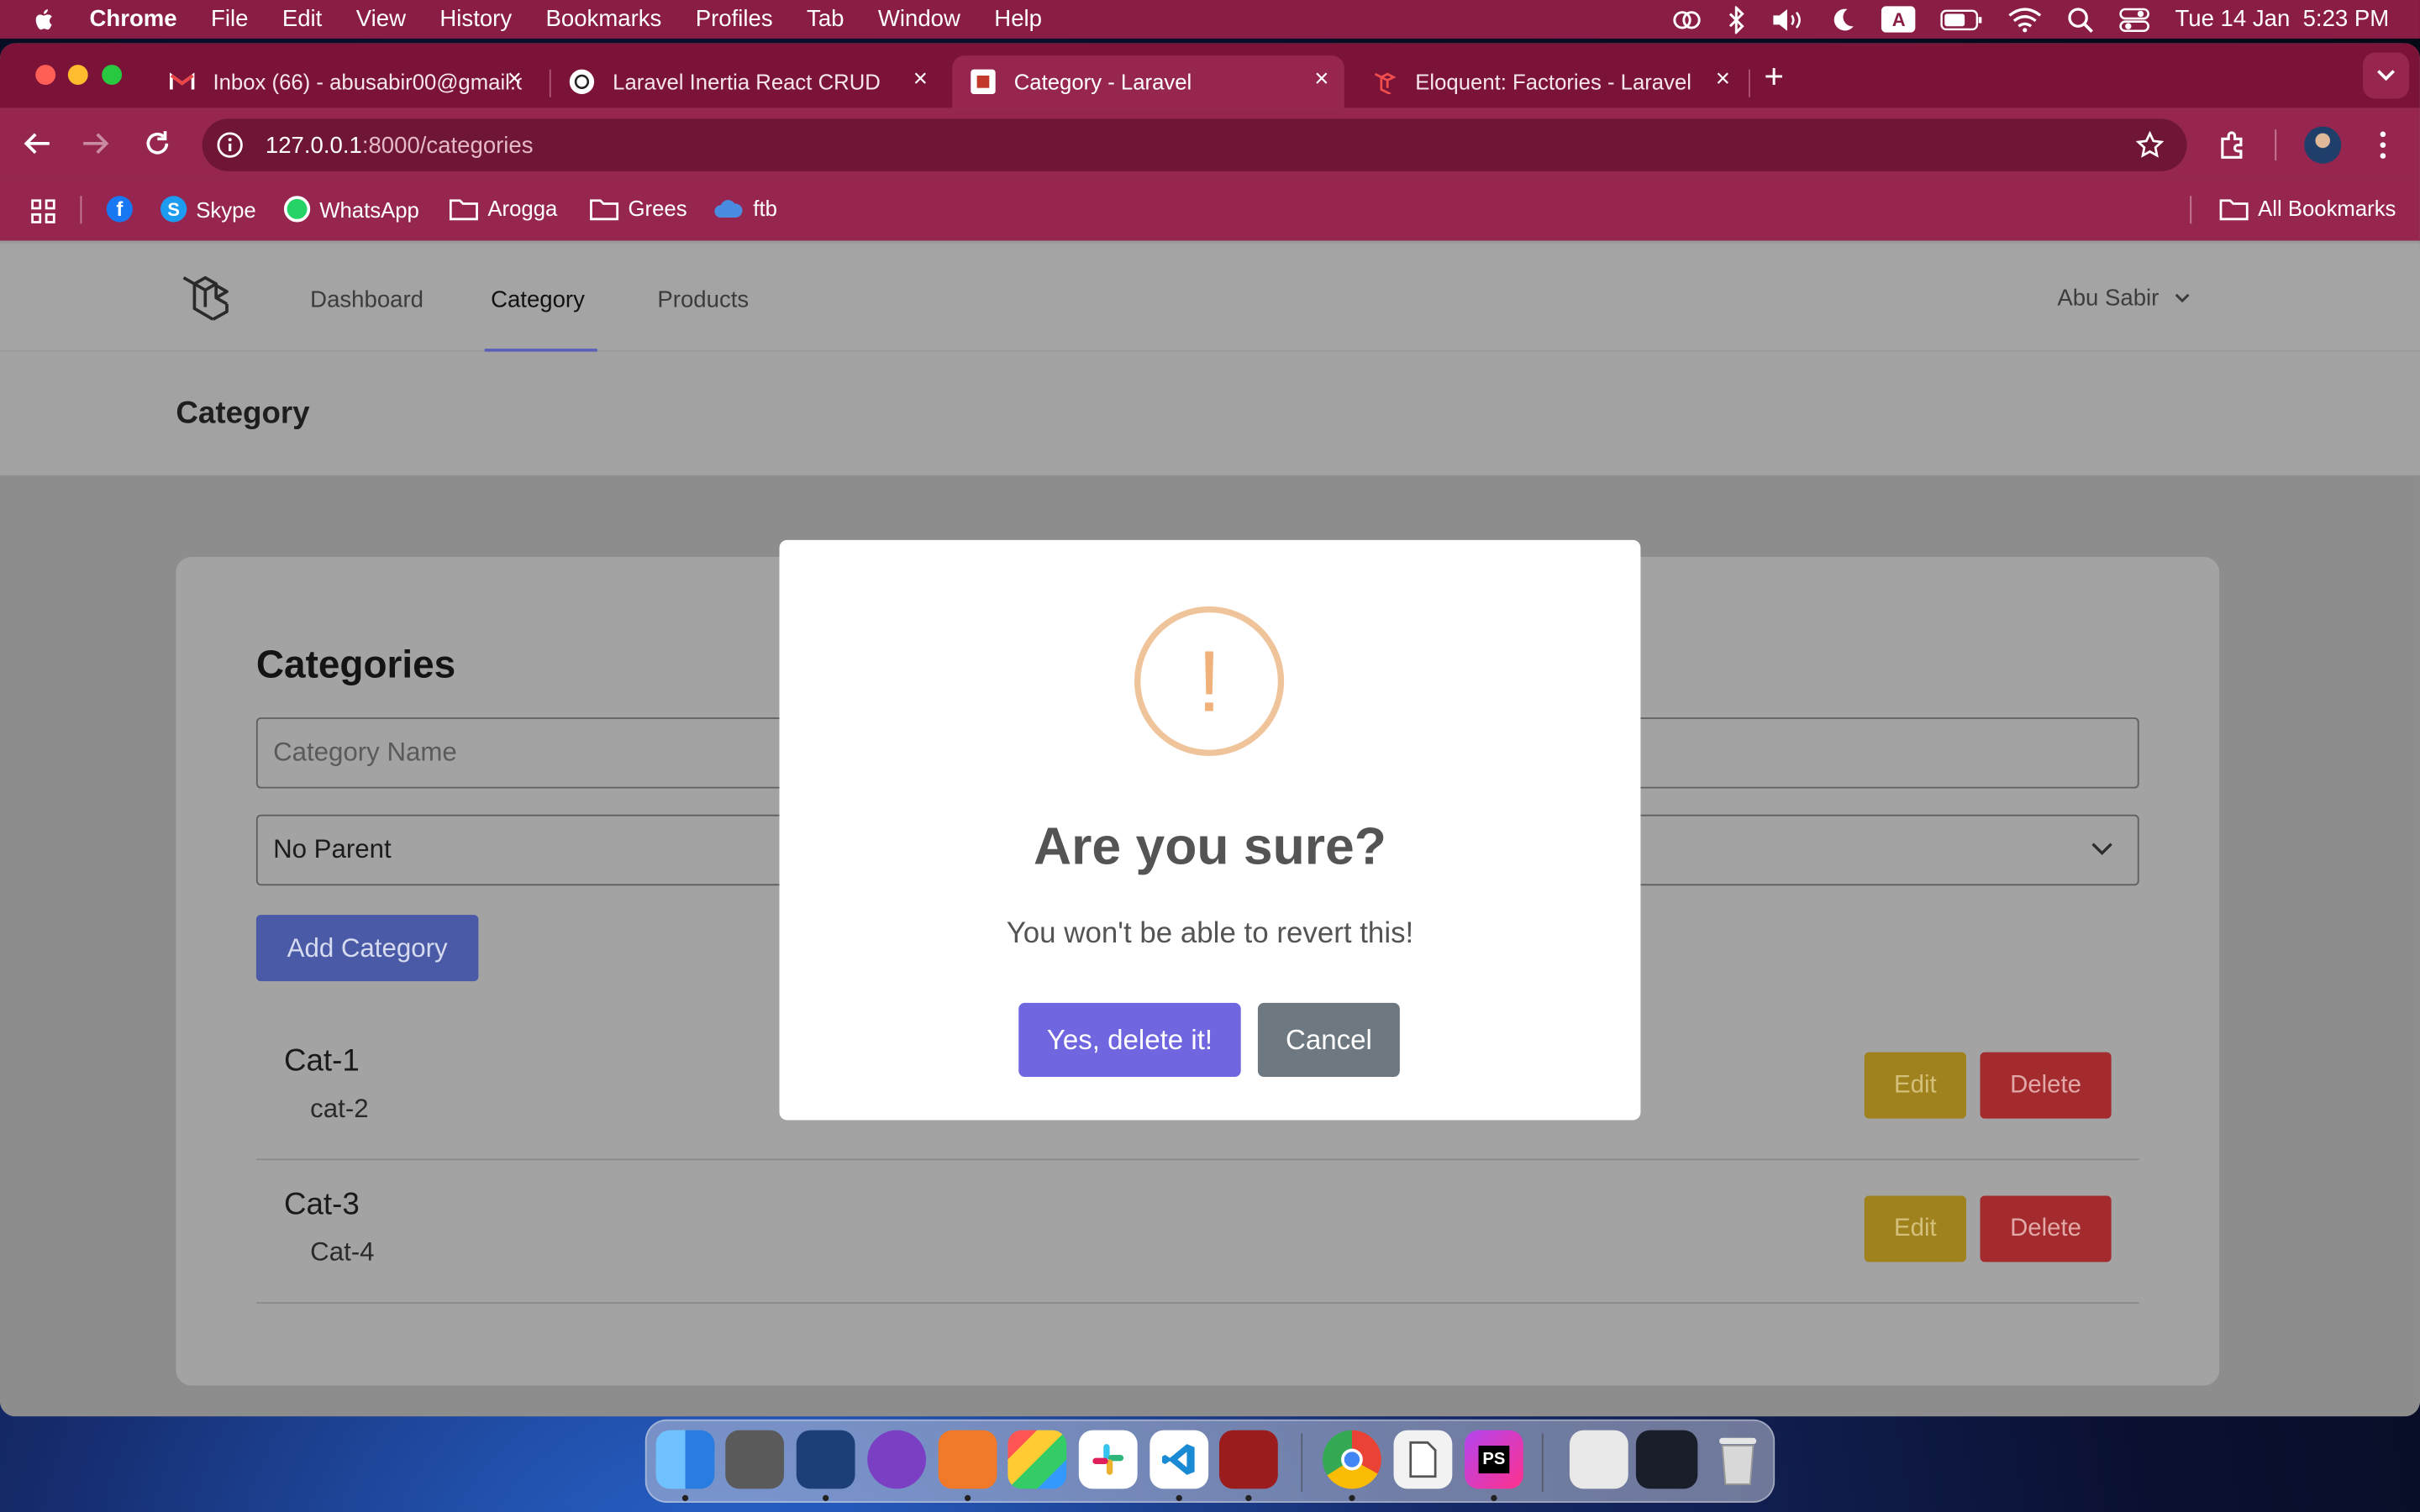 The image size is (2420, 1512). Describe the element at coordinates (1598, 1459) in the screenshot. I see `archive-icon` at that location.